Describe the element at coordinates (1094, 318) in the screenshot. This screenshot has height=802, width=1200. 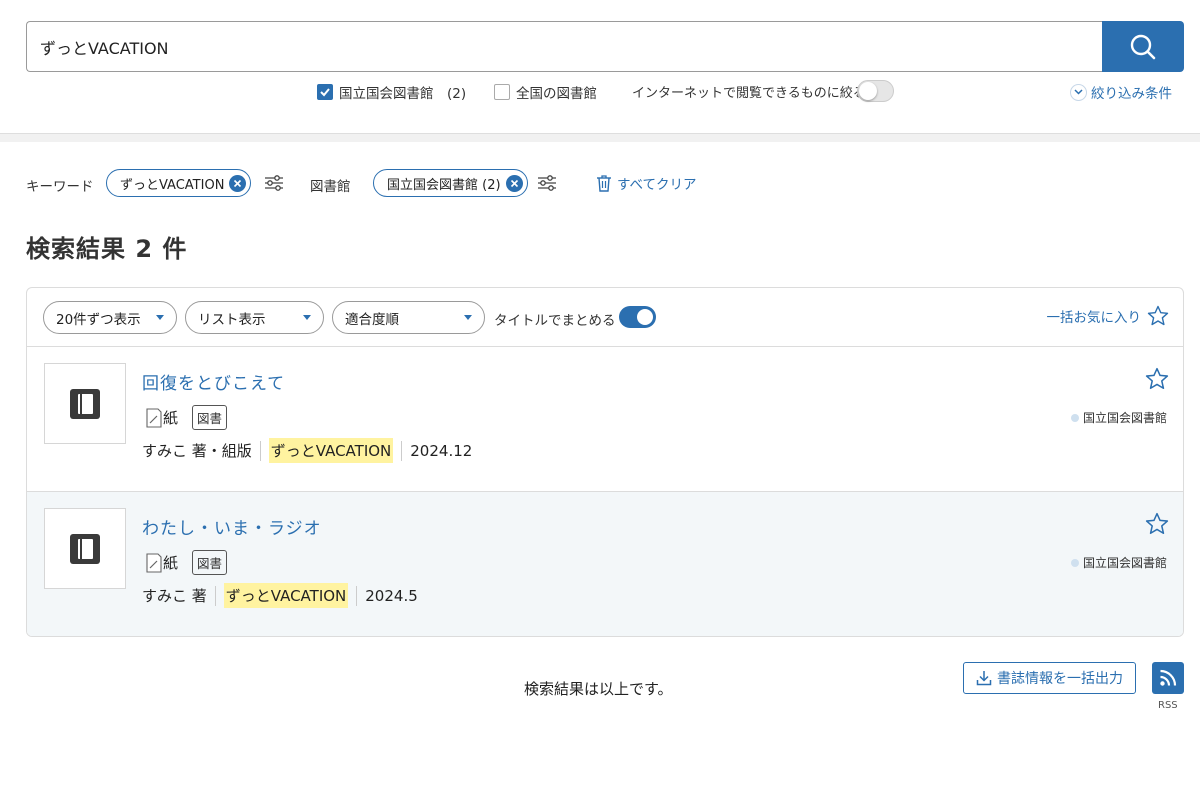
I see `bulk-favorite-label: 一括お気に入り` at that location.